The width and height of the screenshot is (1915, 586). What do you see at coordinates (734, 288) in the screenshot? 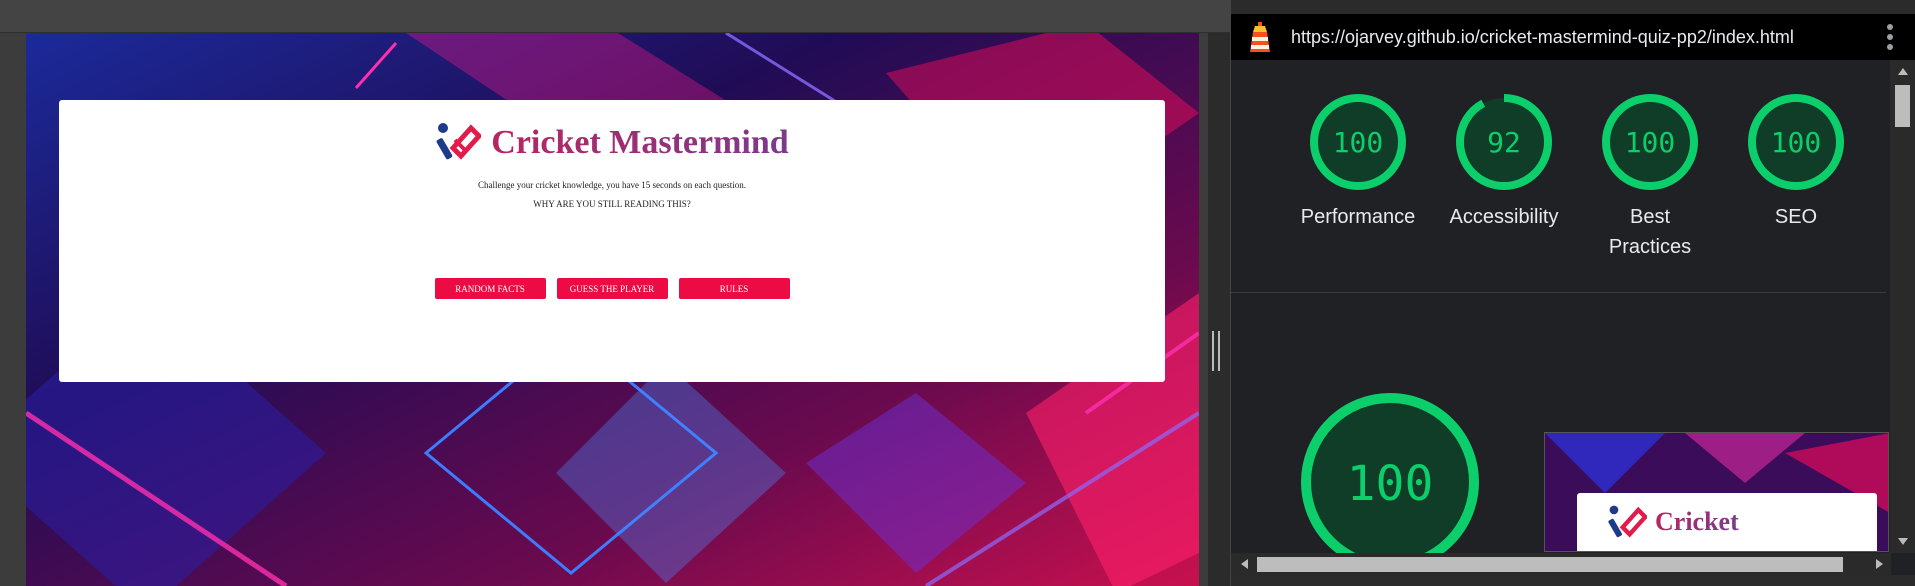
I see `rules-button: RULES` at bounding box center [734, 288].